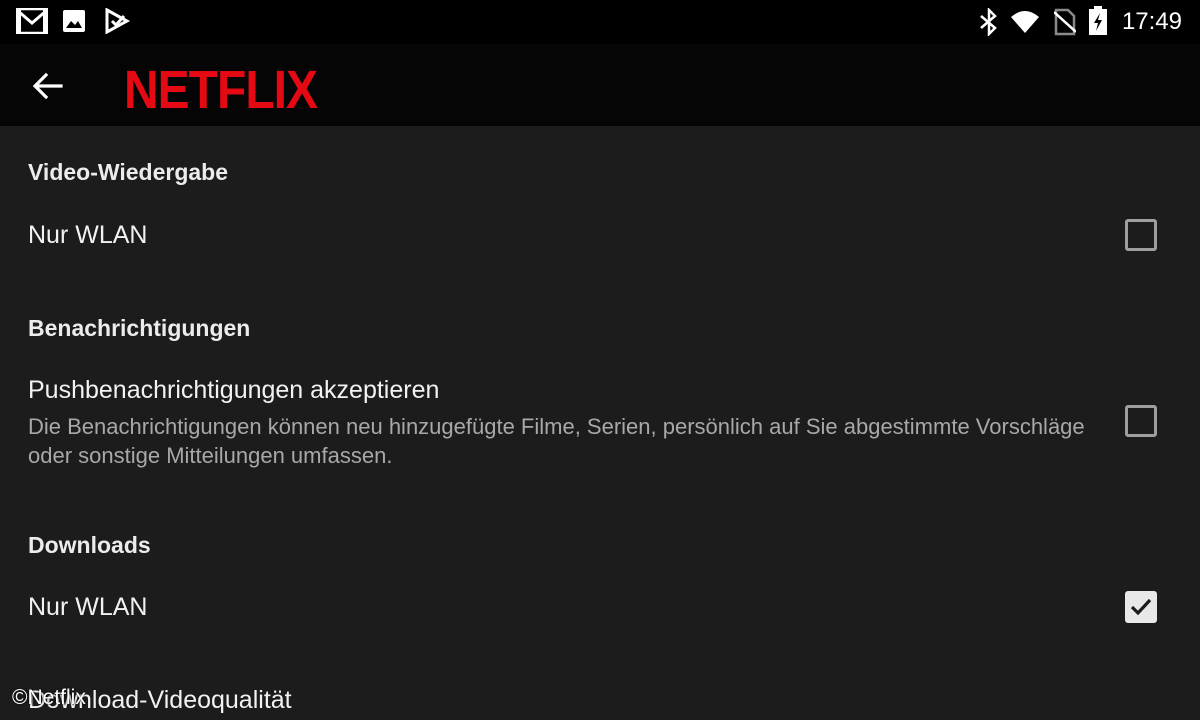 This screenshot has height=720, width=1200. I want to click on no-sim-icon, so click(1065, 22).